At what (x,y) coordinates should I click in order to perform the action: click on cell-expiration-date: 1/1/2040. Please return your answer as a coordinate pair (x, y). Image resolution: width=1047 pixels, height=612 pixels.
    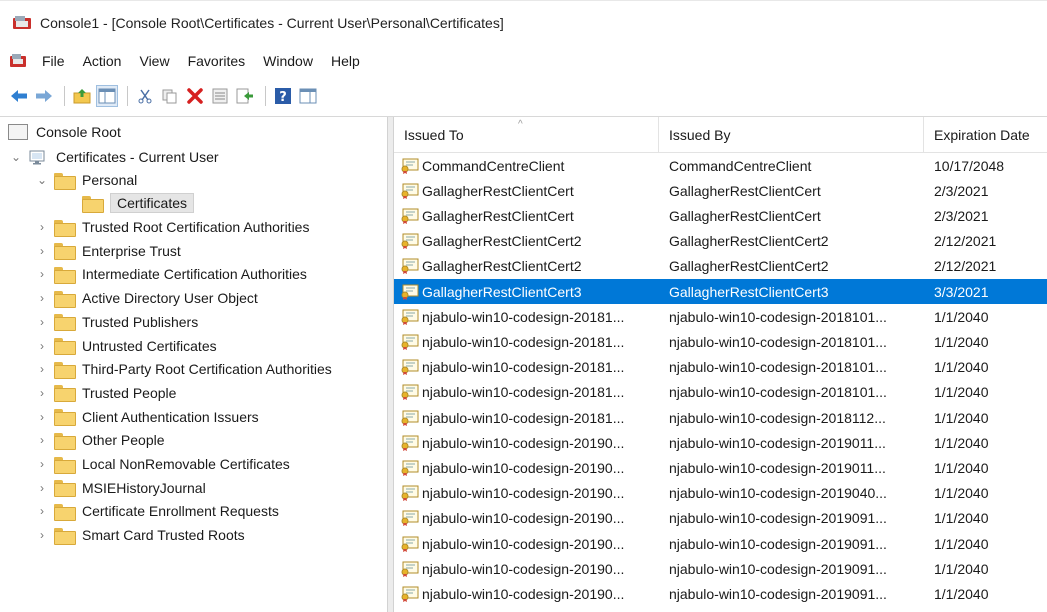
    Looking at the image, I should click on (989, 367).